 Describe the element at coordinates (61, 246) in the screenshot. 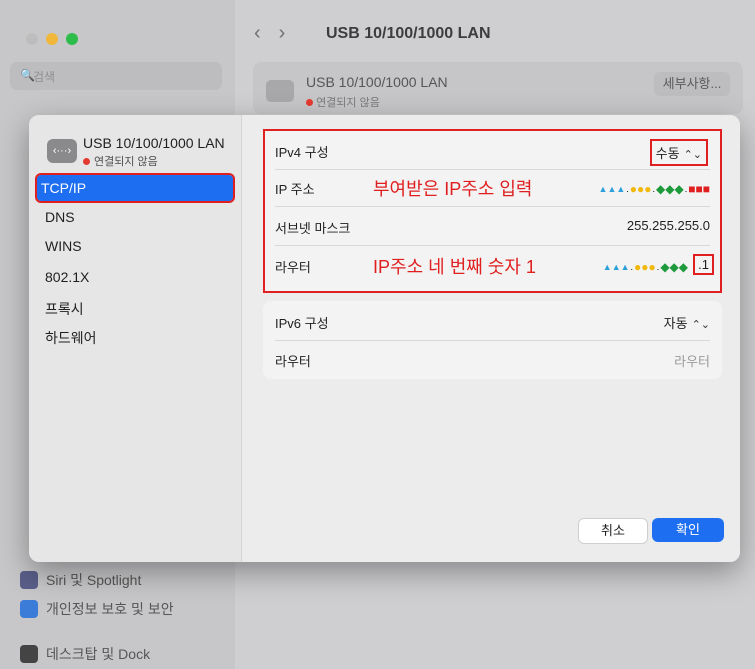

I see `tab-wins: WINS` at that location.